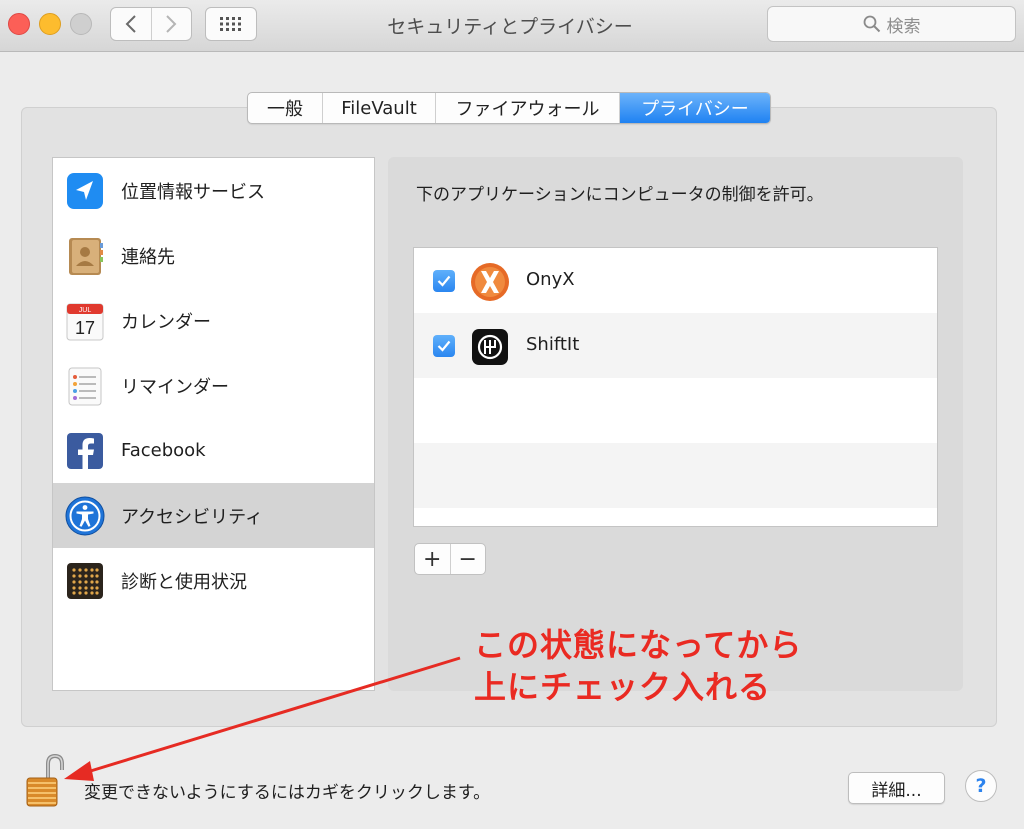 This screenshot has height=829, width=1024. I want to click on annotation-line-1: この状態になってから, so click(638, 645).